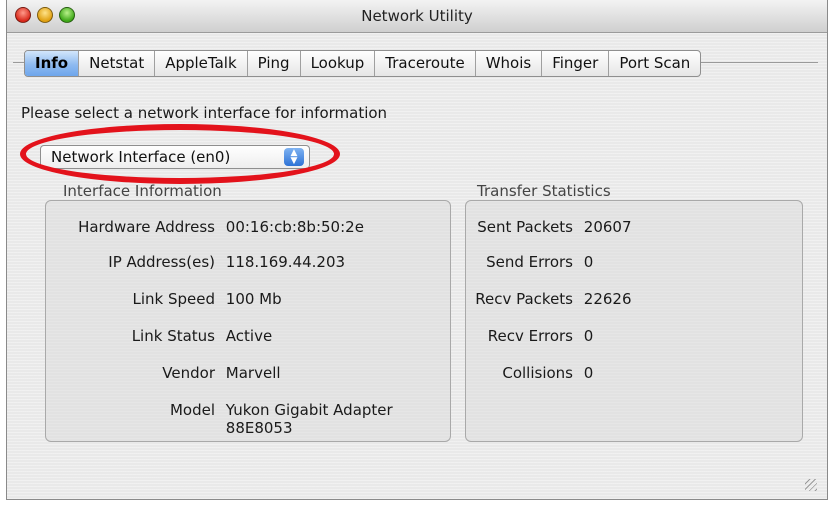 Image resolution: width=834 pixels, height=507 pixels. Describe the element at coordinates (607, 299) in the screenshot. I see `recv-packets-value: 22626` at that location.